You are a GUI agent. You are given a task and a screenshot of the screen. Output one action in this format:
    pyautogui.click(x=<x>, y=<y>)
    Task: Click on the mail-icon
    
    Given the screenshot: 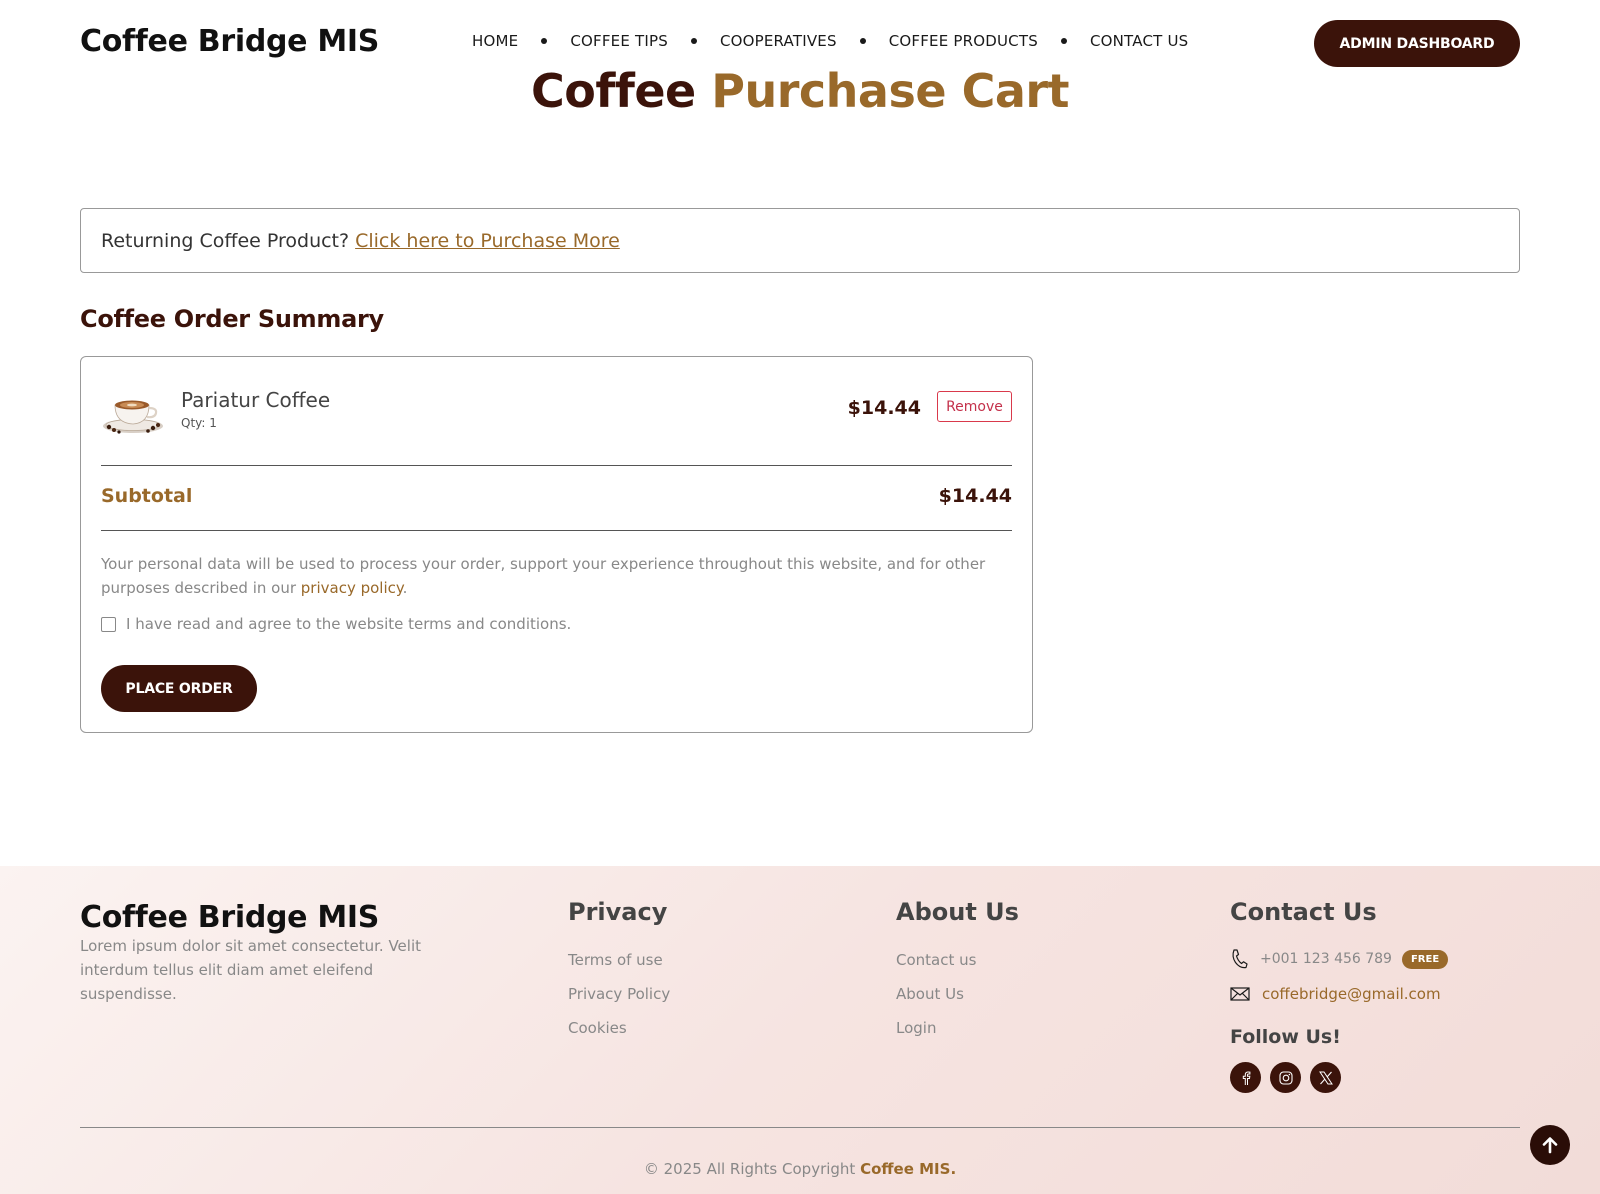 What is the action you would take?
    pyautogui.click(x=1240, y=994)
    